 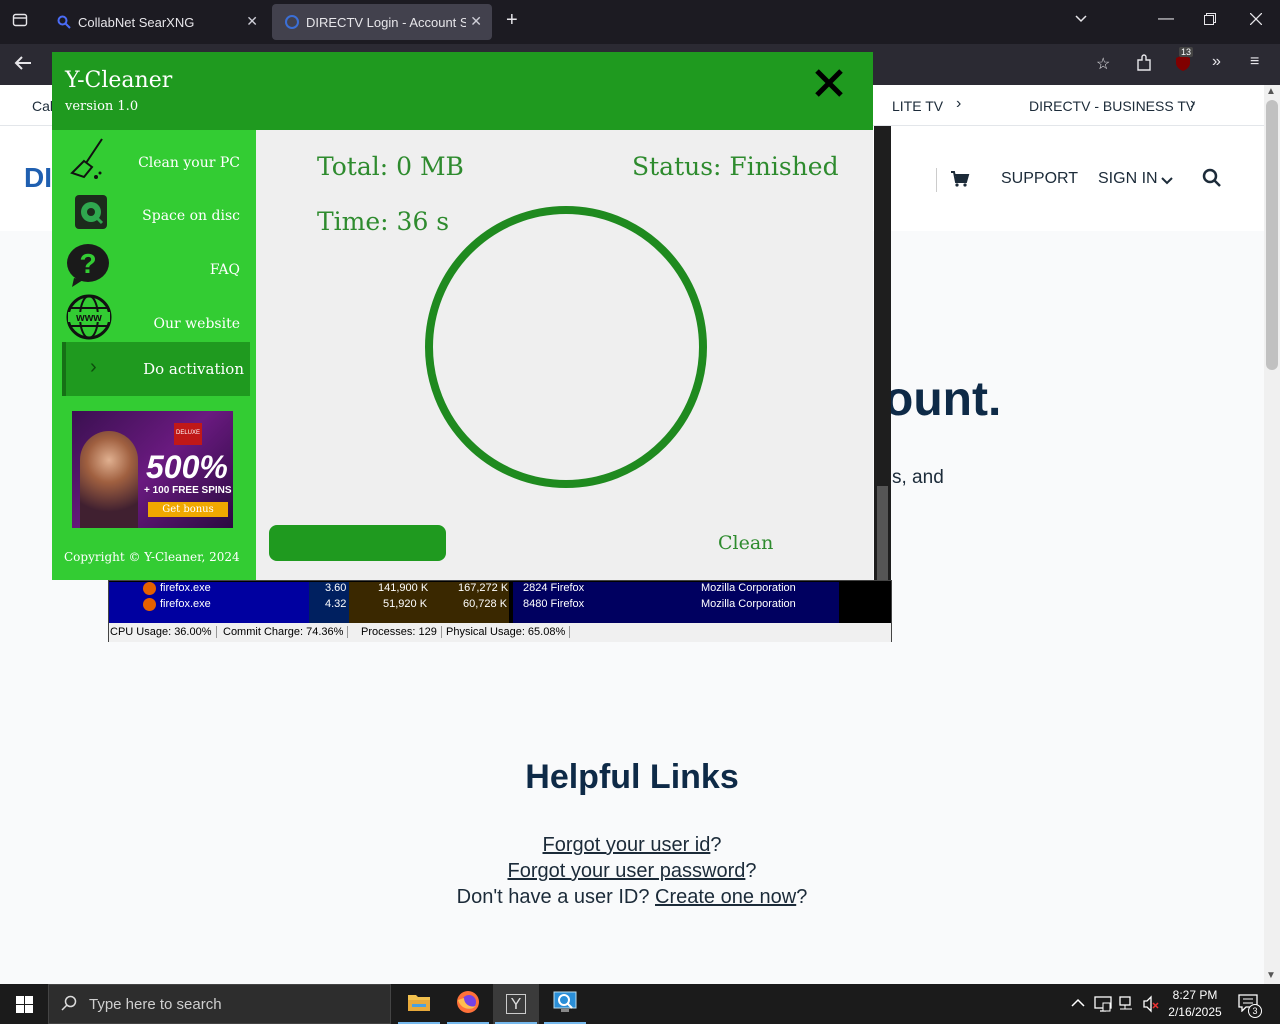 I want to click on question-icon: ?, so click(x=89, y=267).